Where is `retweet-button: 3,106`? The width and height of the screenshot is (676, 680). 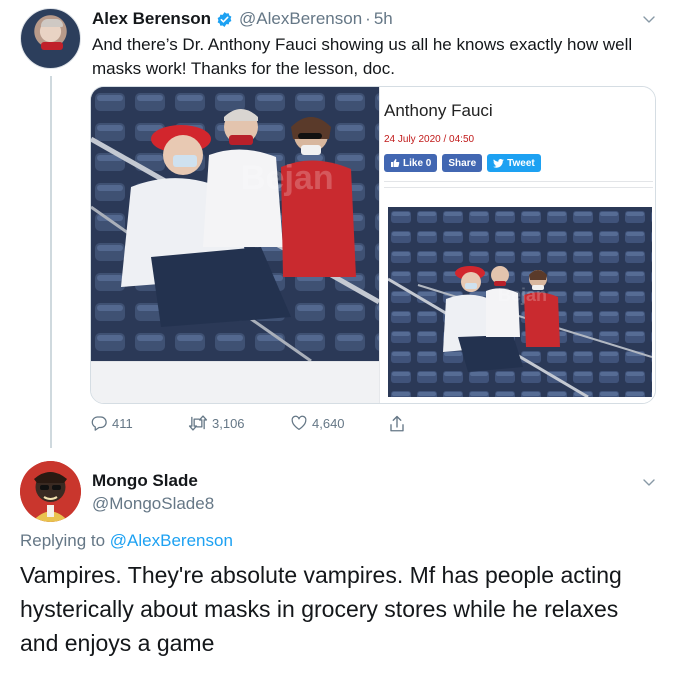
retweet-button: 3,106 is located at coordinates (216, 423).